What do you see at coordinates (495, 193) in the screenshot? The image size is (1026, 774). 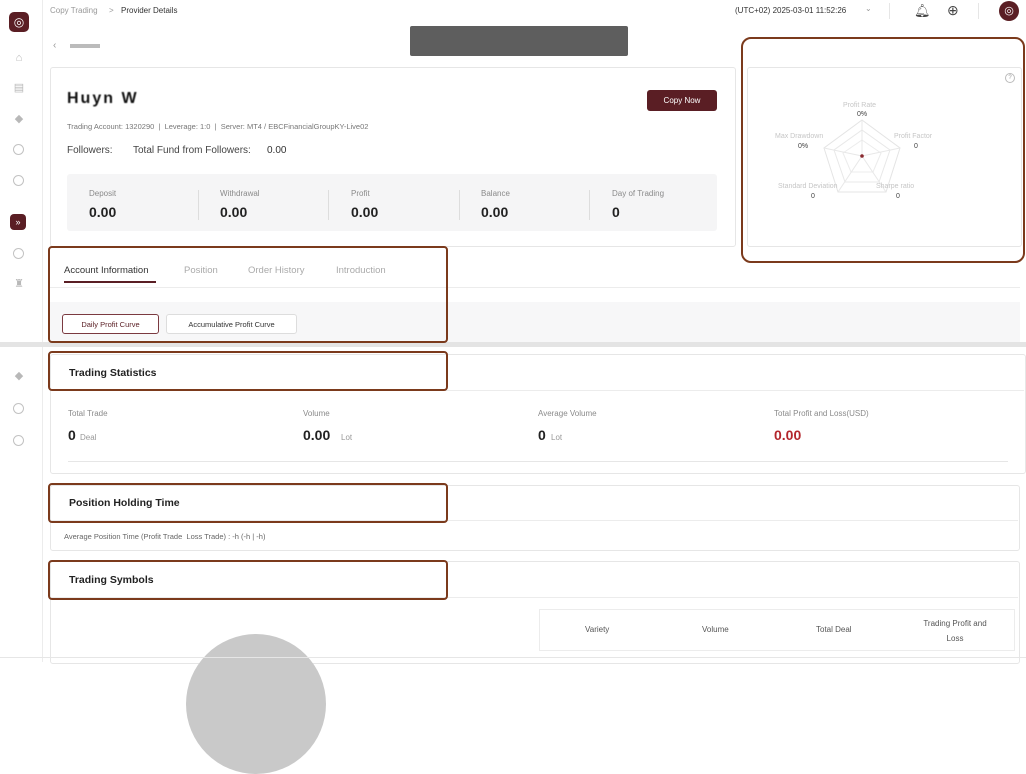 I see `stat-label: Balance` at bounding box center [495, 193].